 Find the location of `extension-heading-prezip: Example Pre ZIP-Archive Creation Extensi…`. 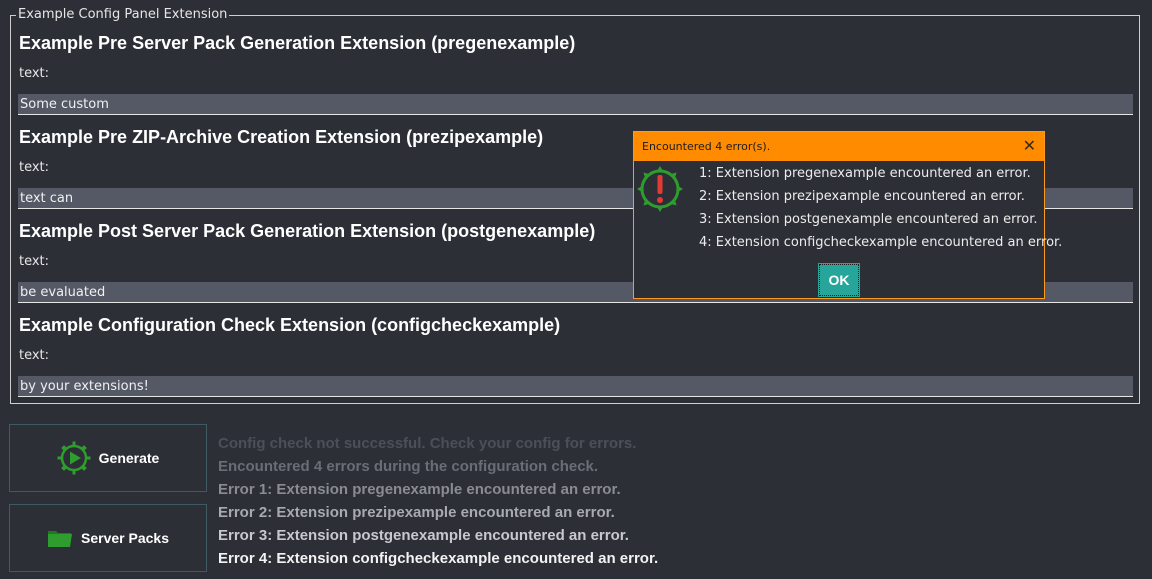

extension-heading-prezip: Example Pre ZIP-Archive Creation Extensi… is located at coordinates (281, 137).